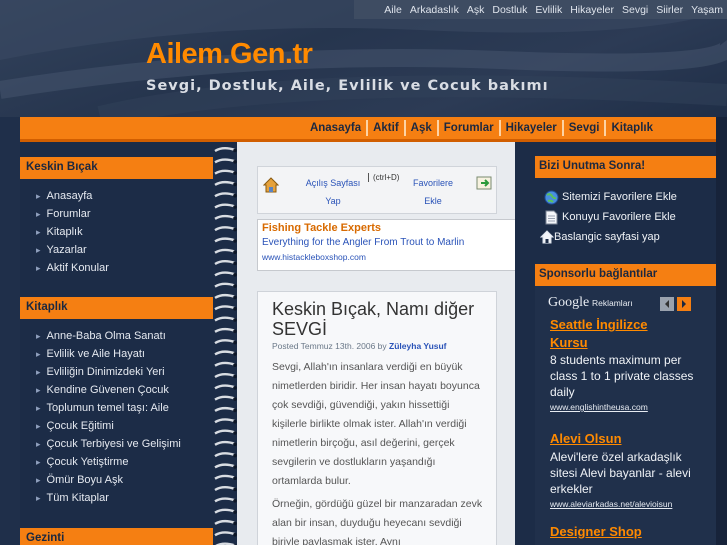  Describe the element at coordinates (108, 444) in the screenshot. I see `sidebar-book-item: Çocuk Terbiyesi ve Gelişimi` at that location.